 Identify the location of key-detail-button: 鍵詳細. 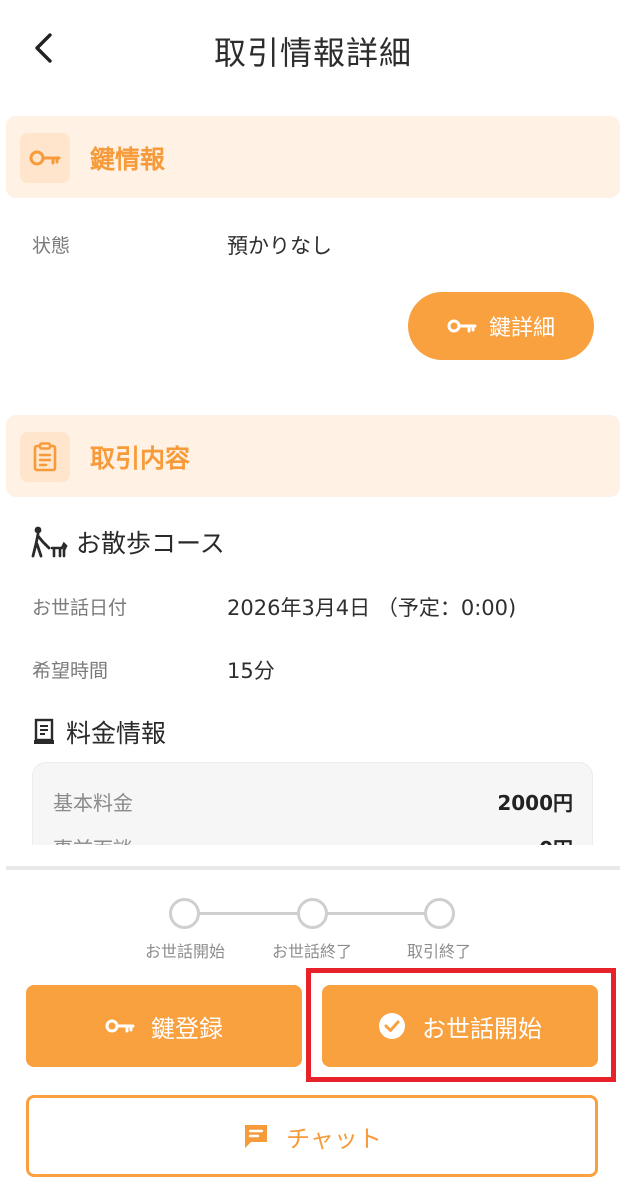
(501, 326).